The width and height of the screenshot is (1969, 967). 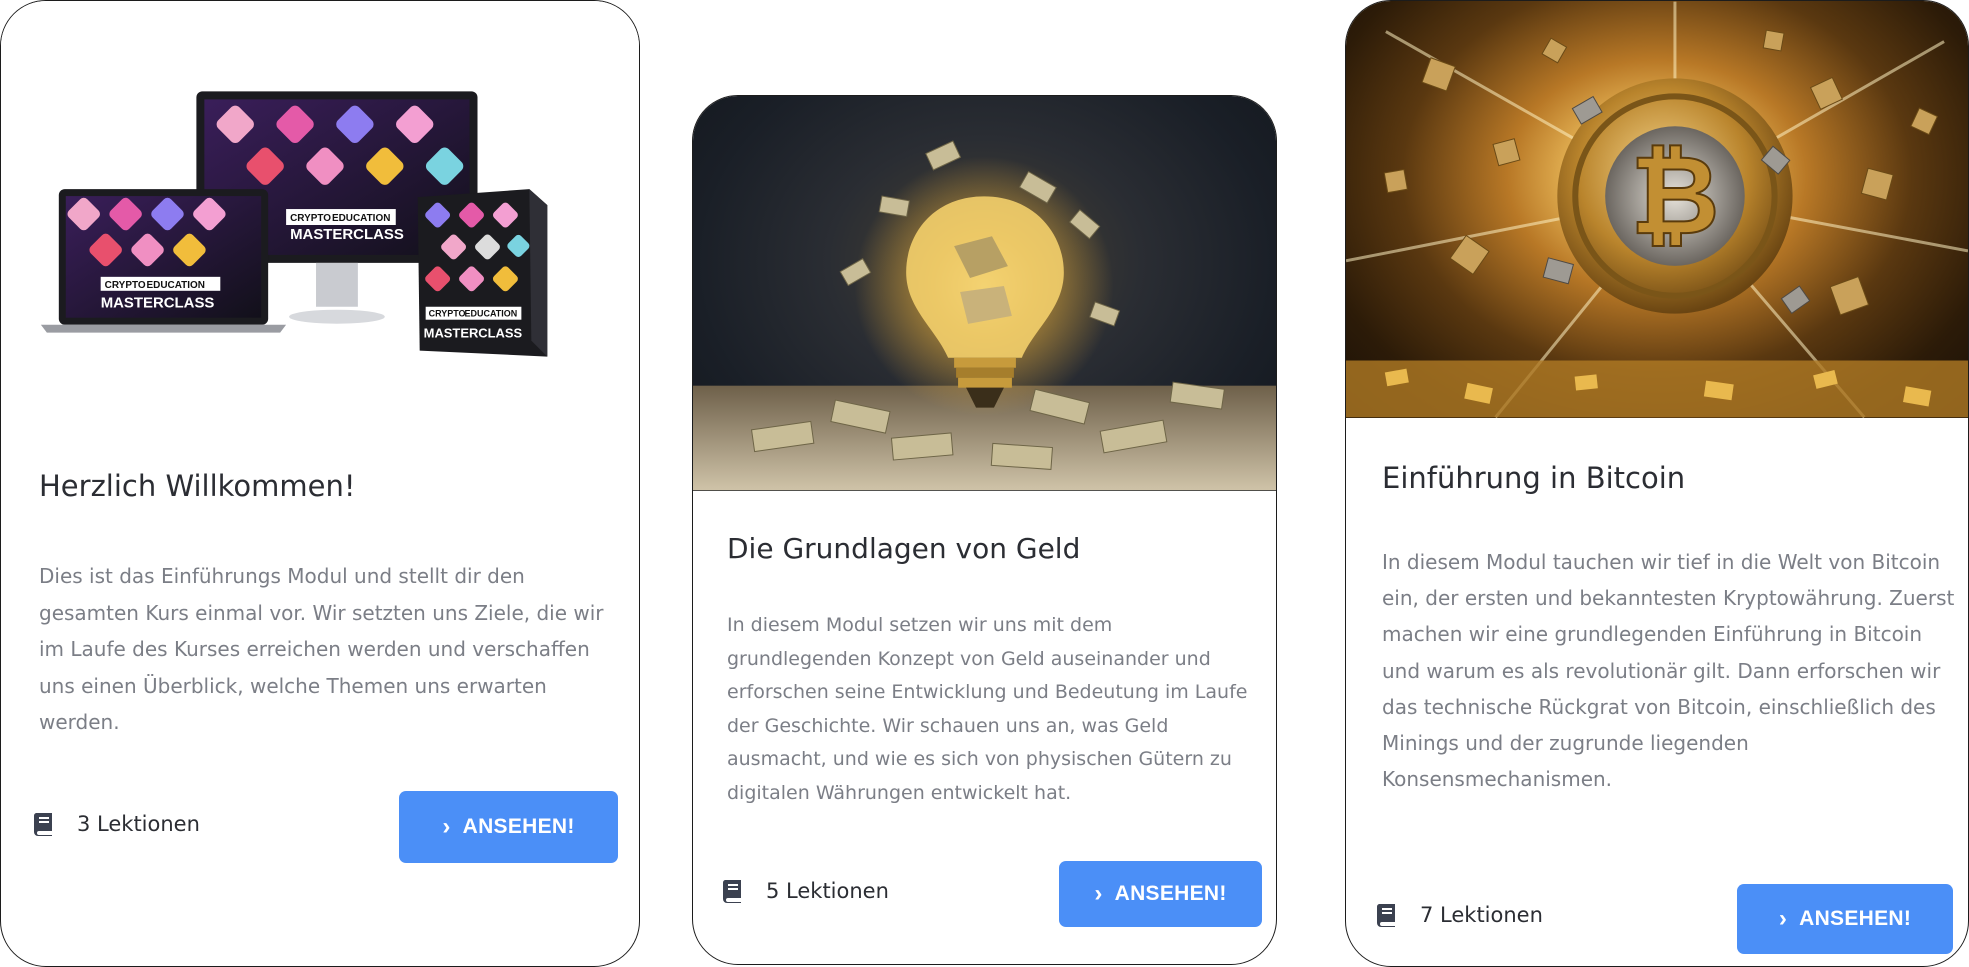 I want to click on lessons-label: 3 Lektionen, so click(x=138, y=824).